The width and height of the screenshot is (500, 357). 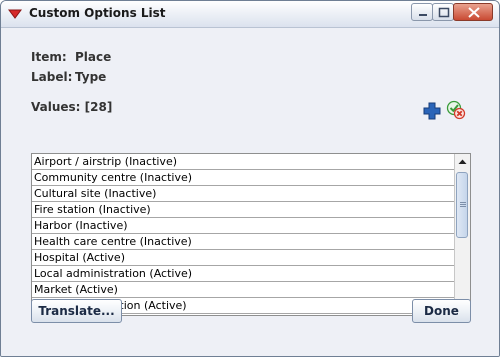 I want to click on list-item: Harbor (Inactive), so click(x=244, y=226).